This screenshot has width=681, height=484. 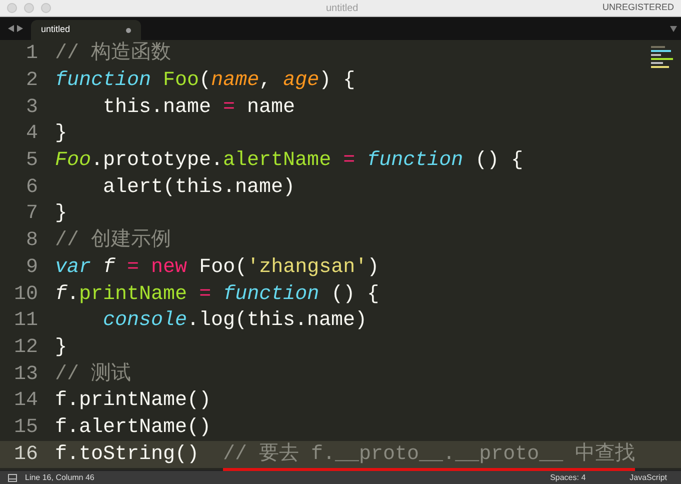 What do you see at coordinates (31, 214) in the screenshot?
I see `line-number: 7` at bounding box center [31, 214].